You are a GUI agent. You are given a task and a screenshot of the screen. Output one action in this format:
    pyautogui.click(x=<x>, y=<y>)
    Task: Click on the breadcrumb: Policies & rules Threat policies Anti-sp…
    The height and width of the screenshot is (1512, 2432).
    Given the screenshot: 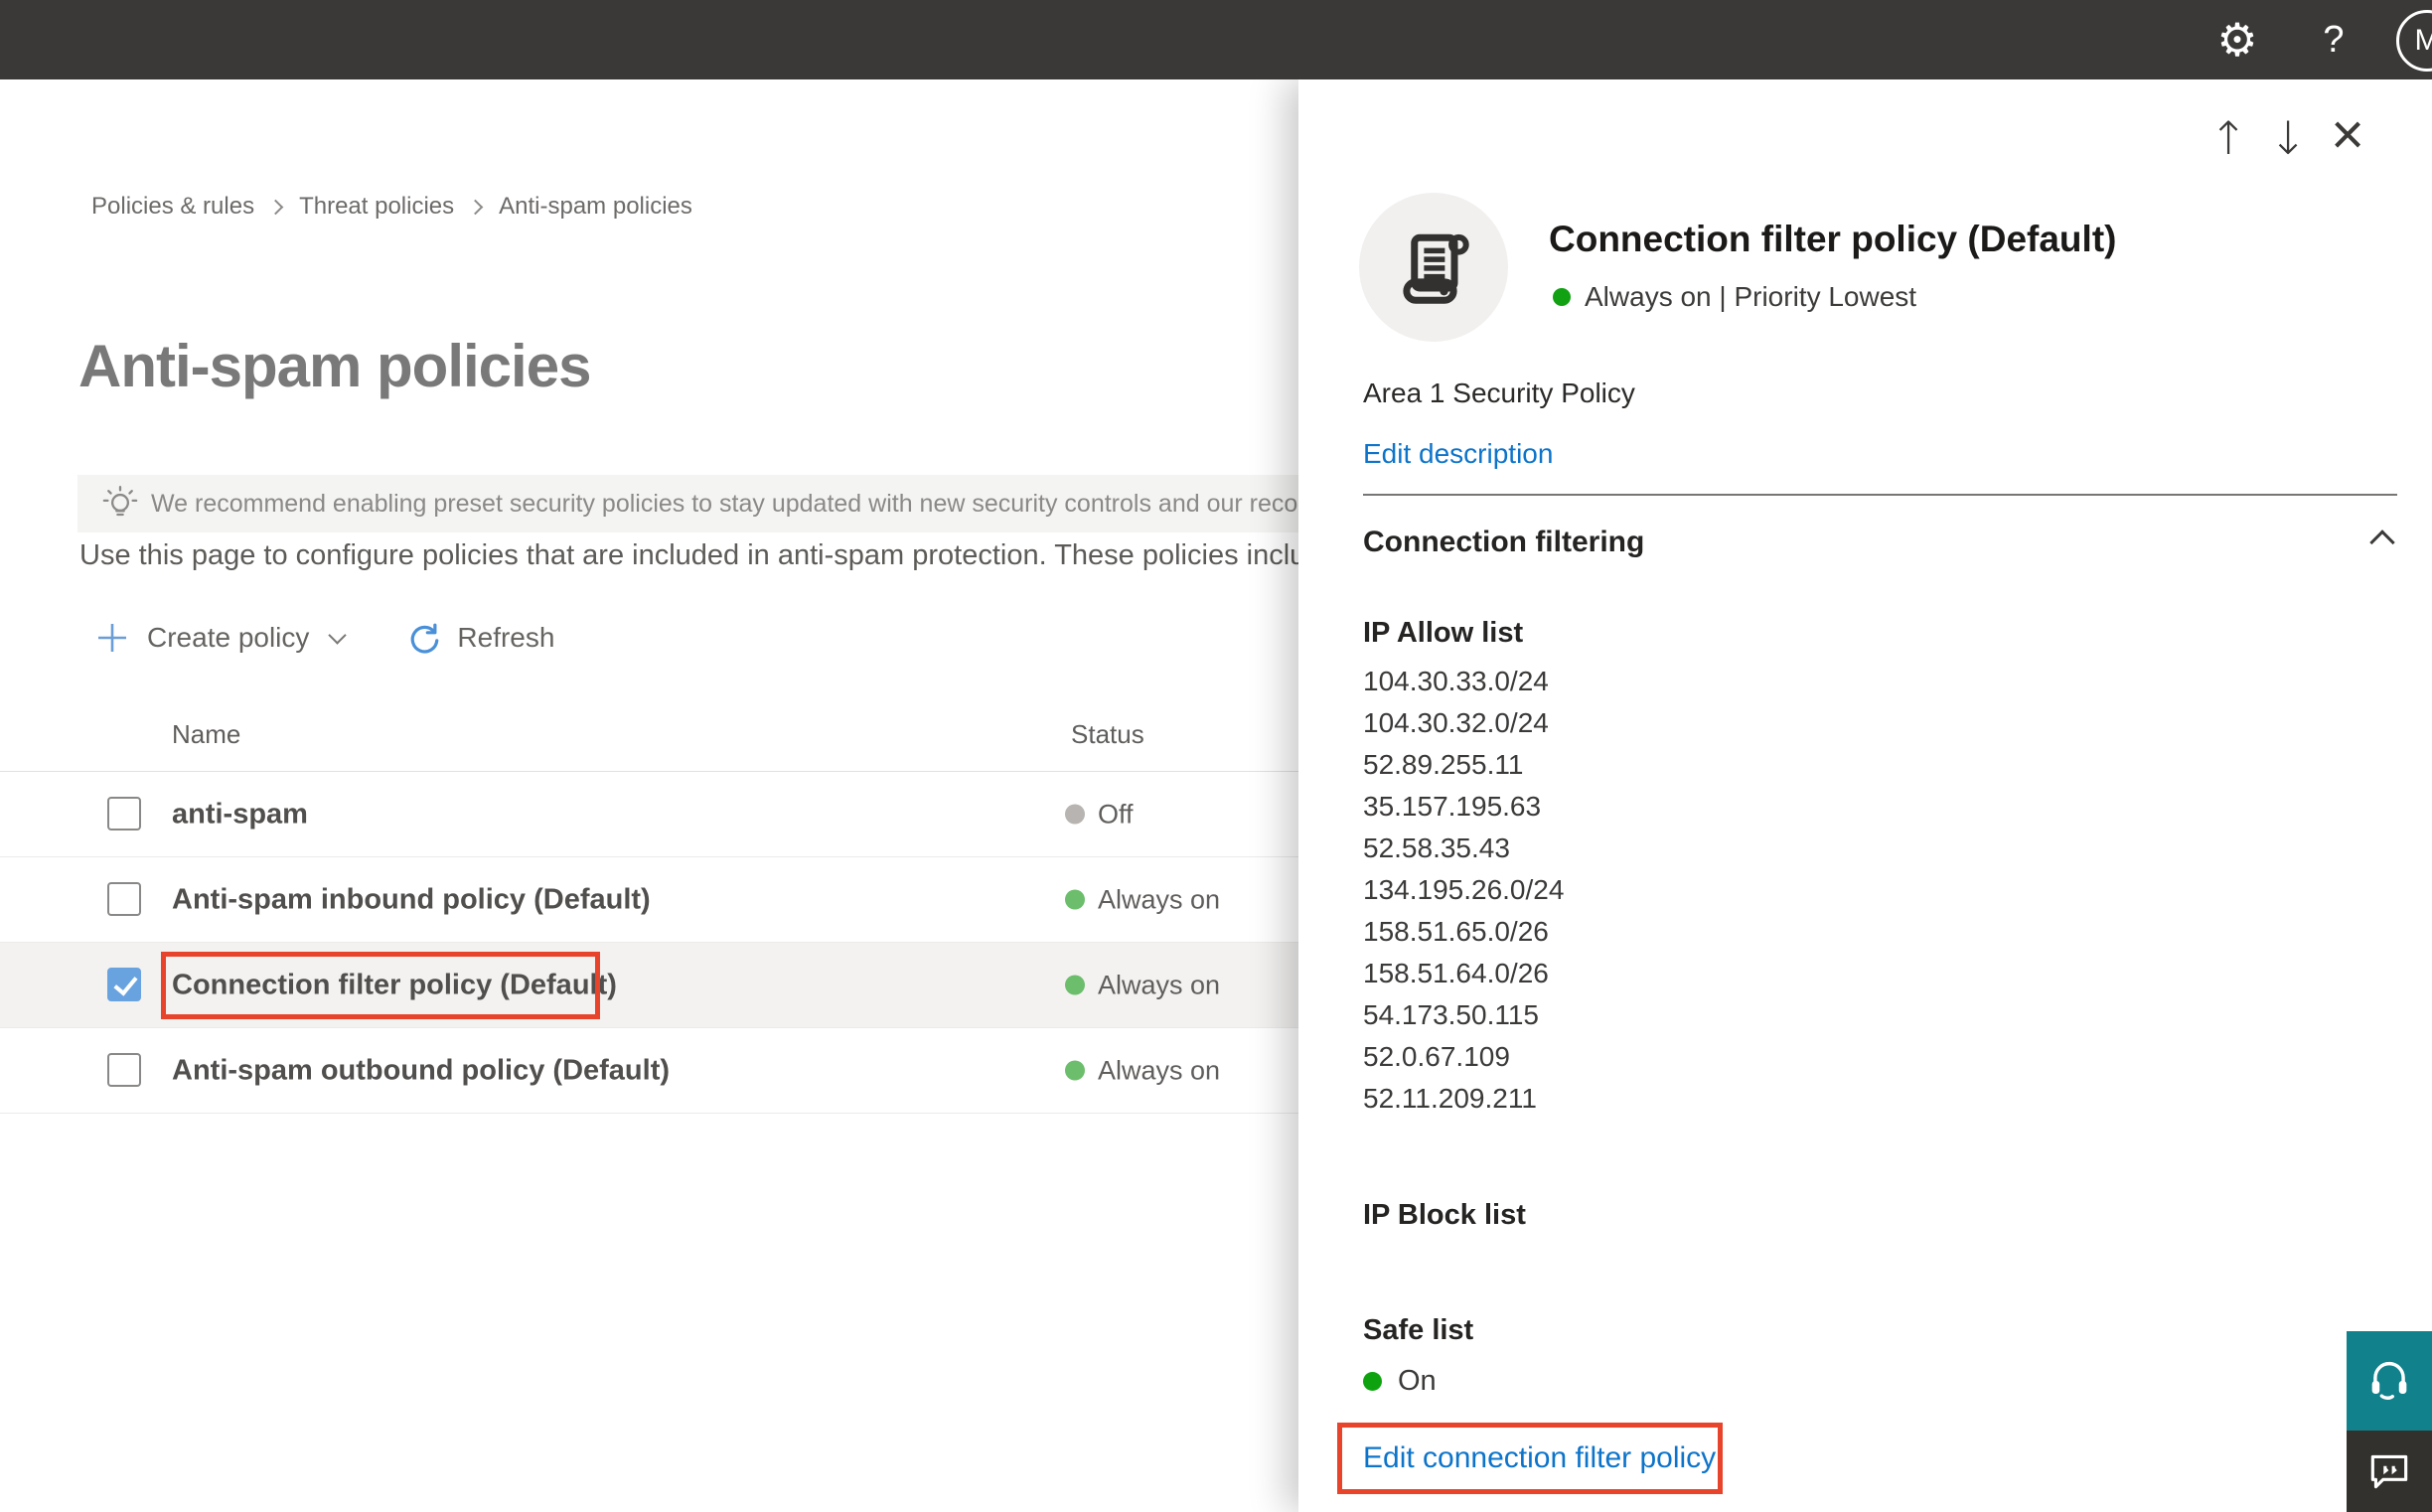 What is the action you would take?
    pyautogui.click(x=391, y=207)
    